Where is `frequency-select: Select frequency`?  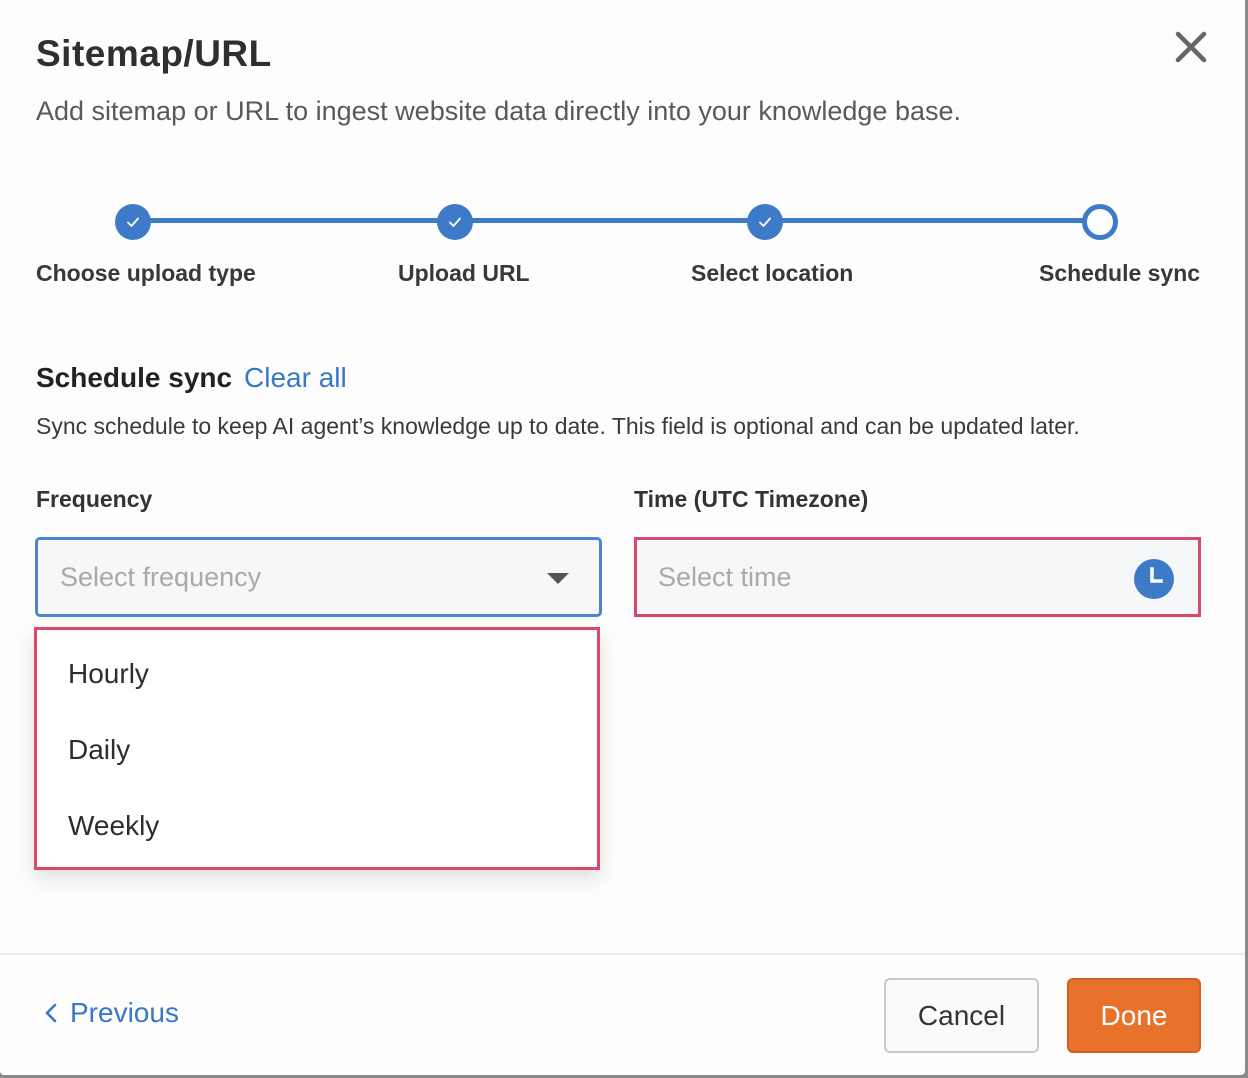
frequency-select: Select frequency is located at coordinates (318, 577).